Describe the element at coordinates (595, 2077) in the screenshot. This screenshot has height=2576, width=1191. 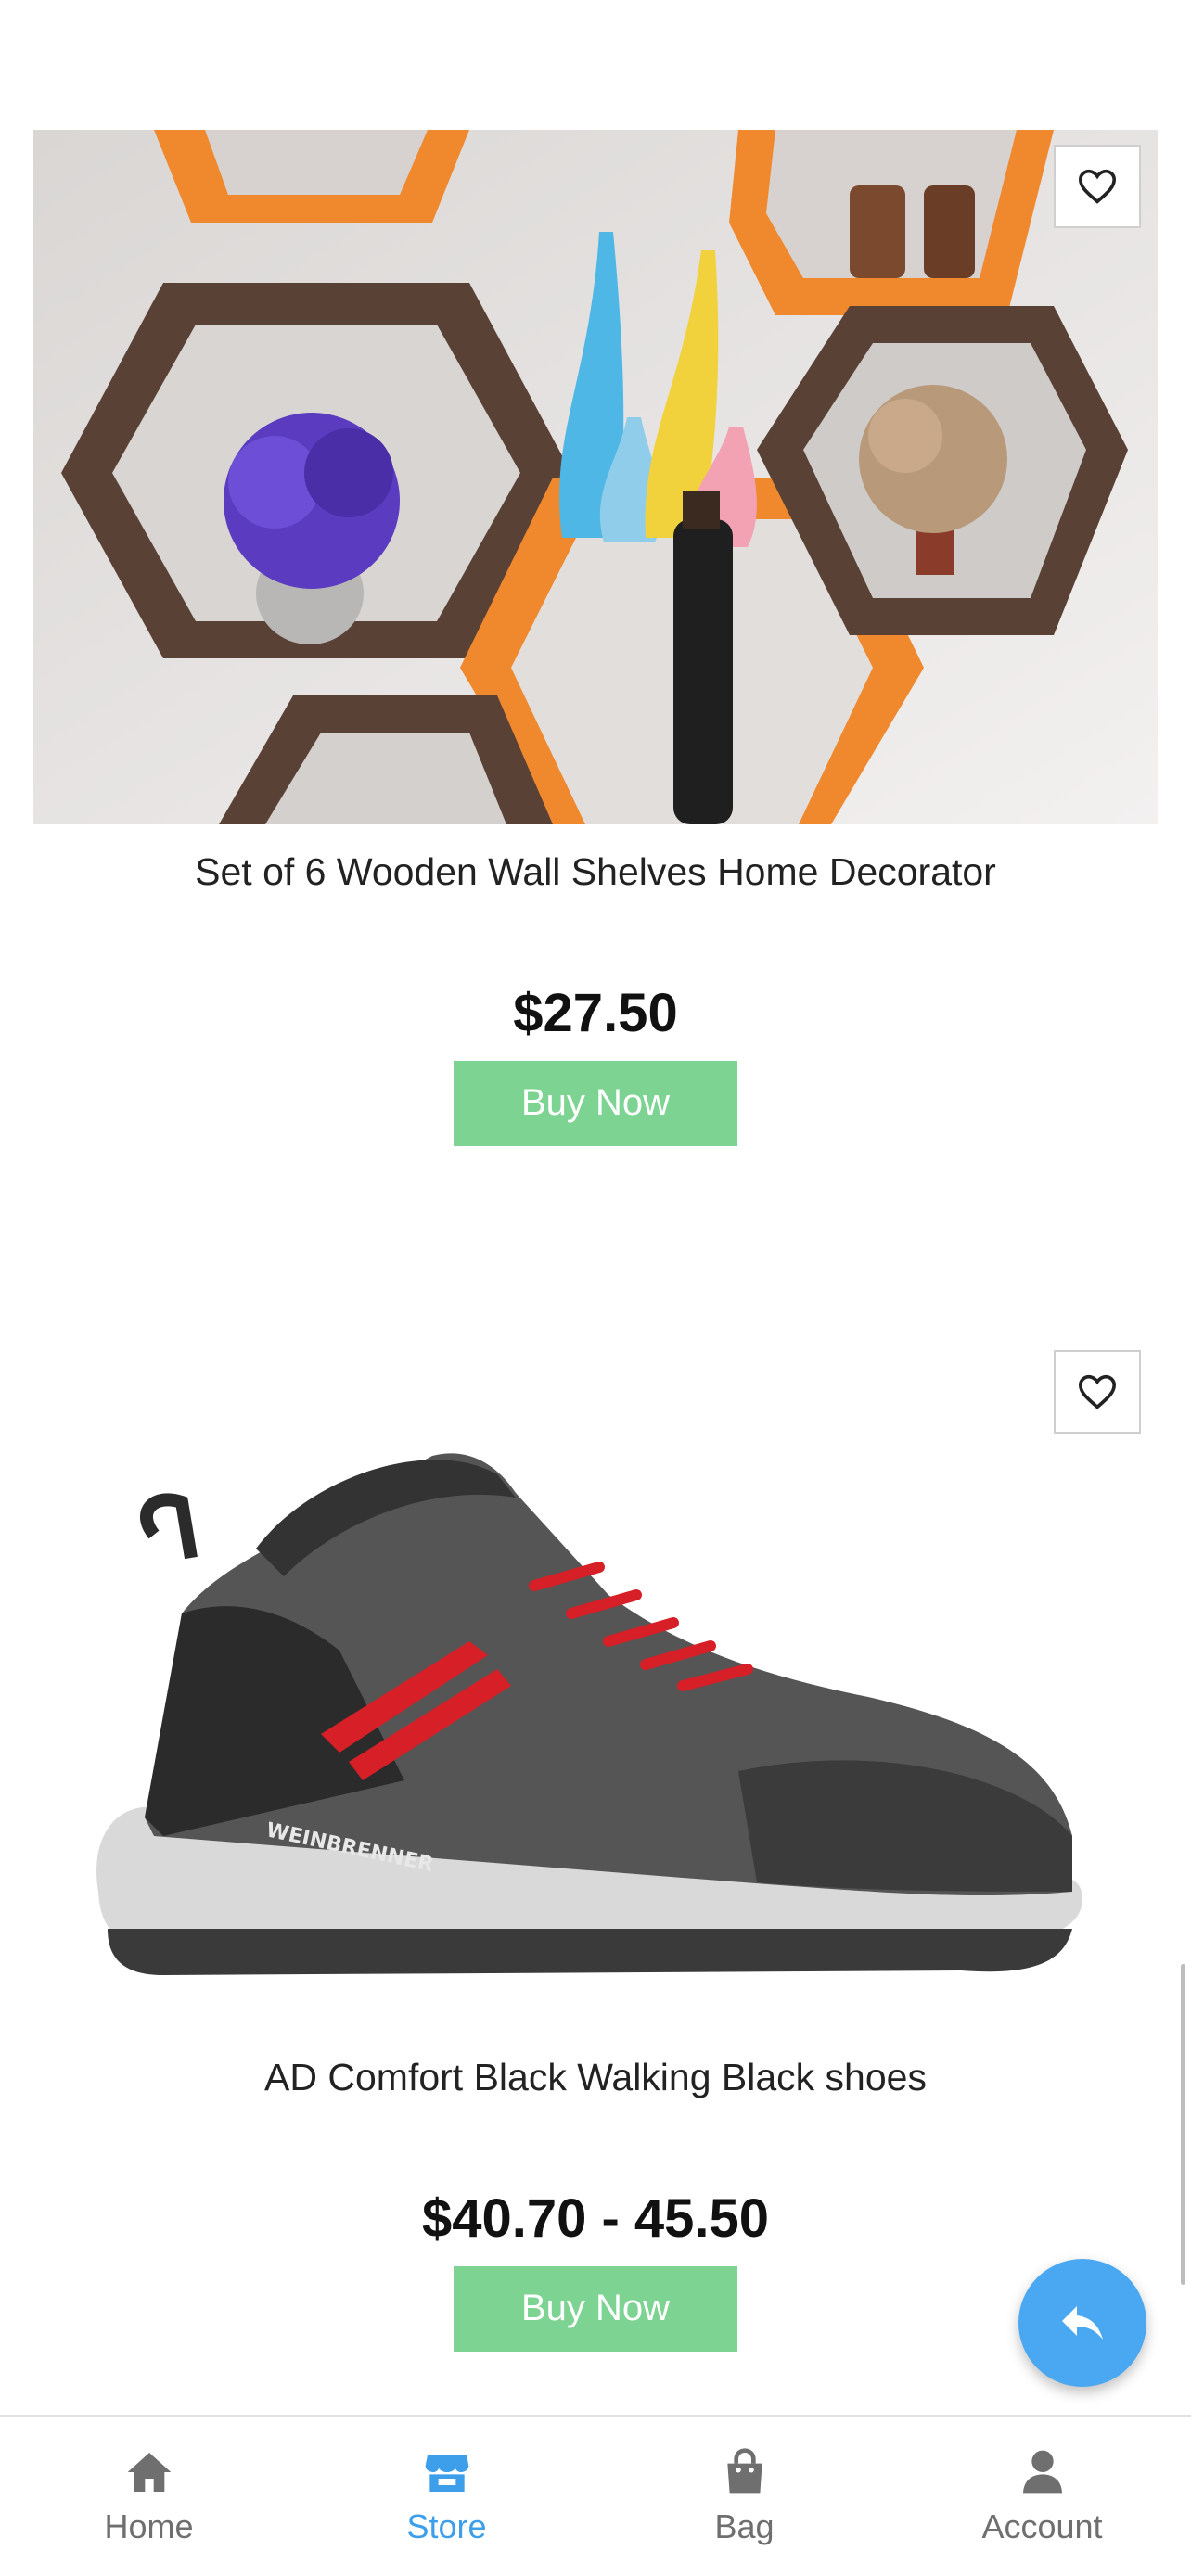
I see `product-title: AD Comfort Black Walking Black shoes` at that location.